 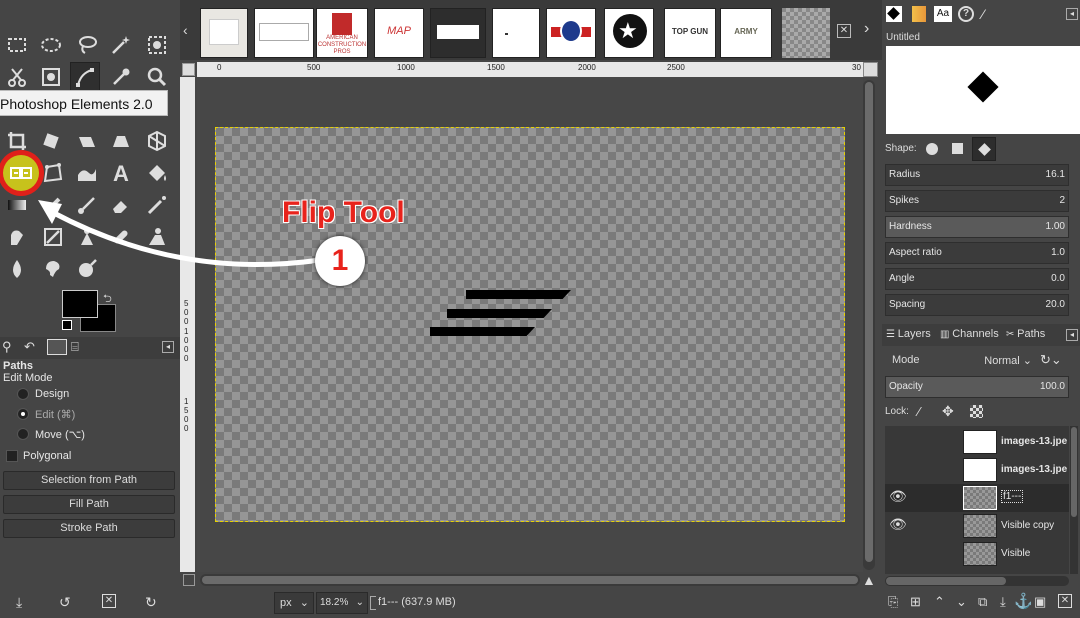 I want to click on select-by-color-icon, so click(x=157, y=45).